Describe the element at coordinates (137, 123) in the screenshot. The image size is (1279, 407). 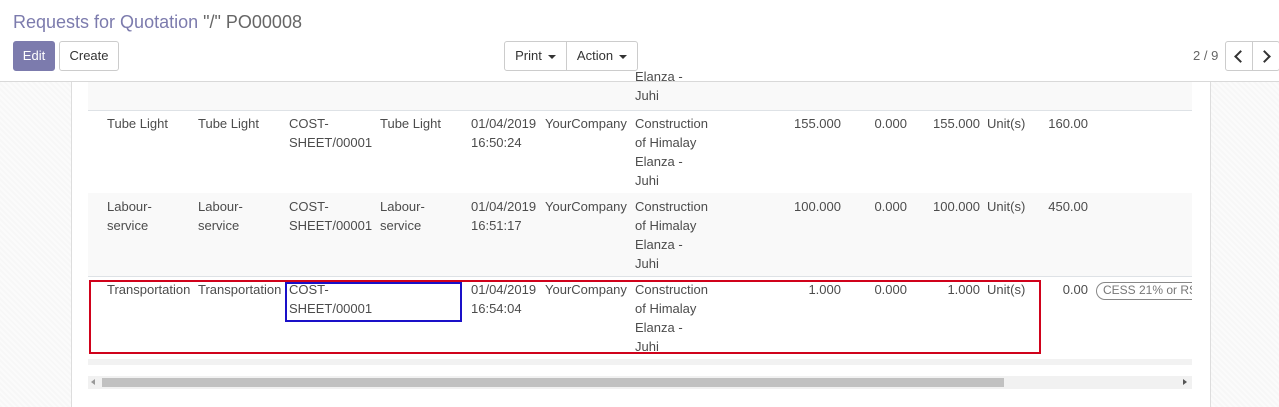
I see `product-cell: Tube Light` at that location.